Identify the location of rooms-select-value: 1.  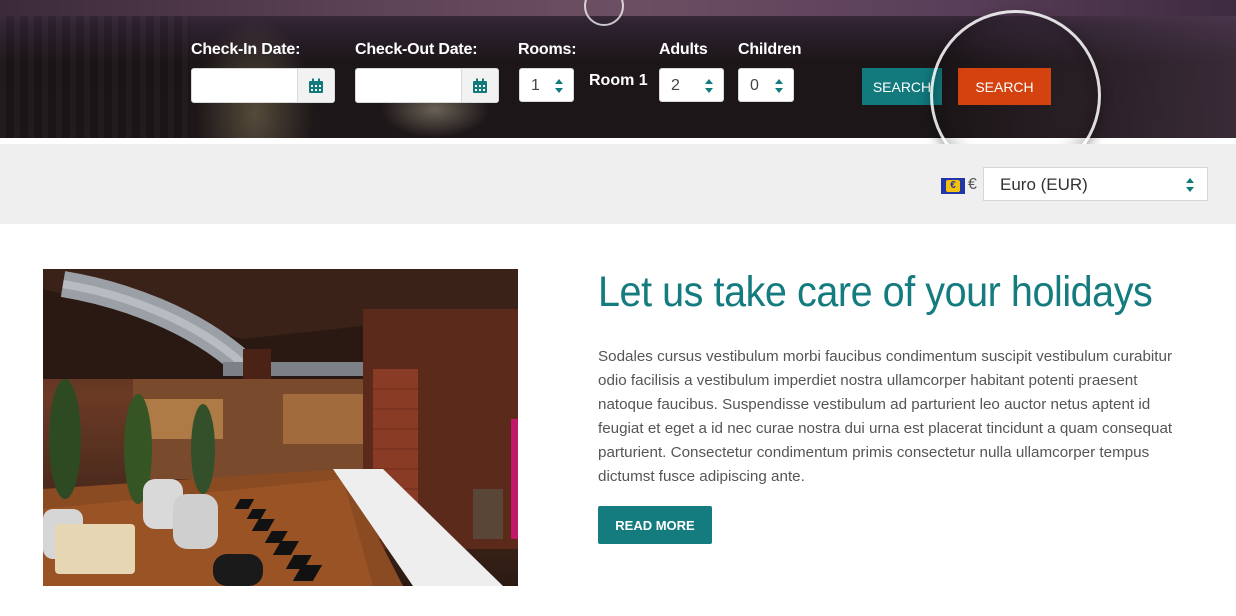
(535, 85).